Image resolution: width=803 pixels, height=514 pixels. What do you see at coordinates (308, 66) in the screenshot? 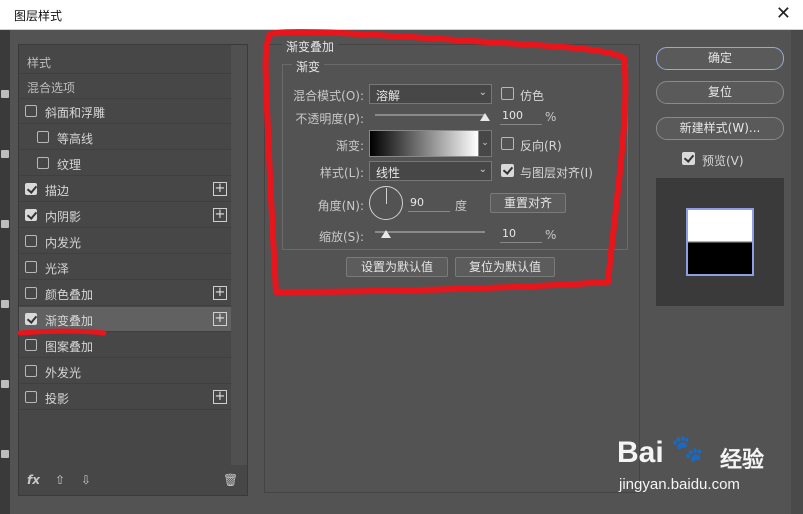
I see `group-title: 渐变` at bounding box center [308, 66].